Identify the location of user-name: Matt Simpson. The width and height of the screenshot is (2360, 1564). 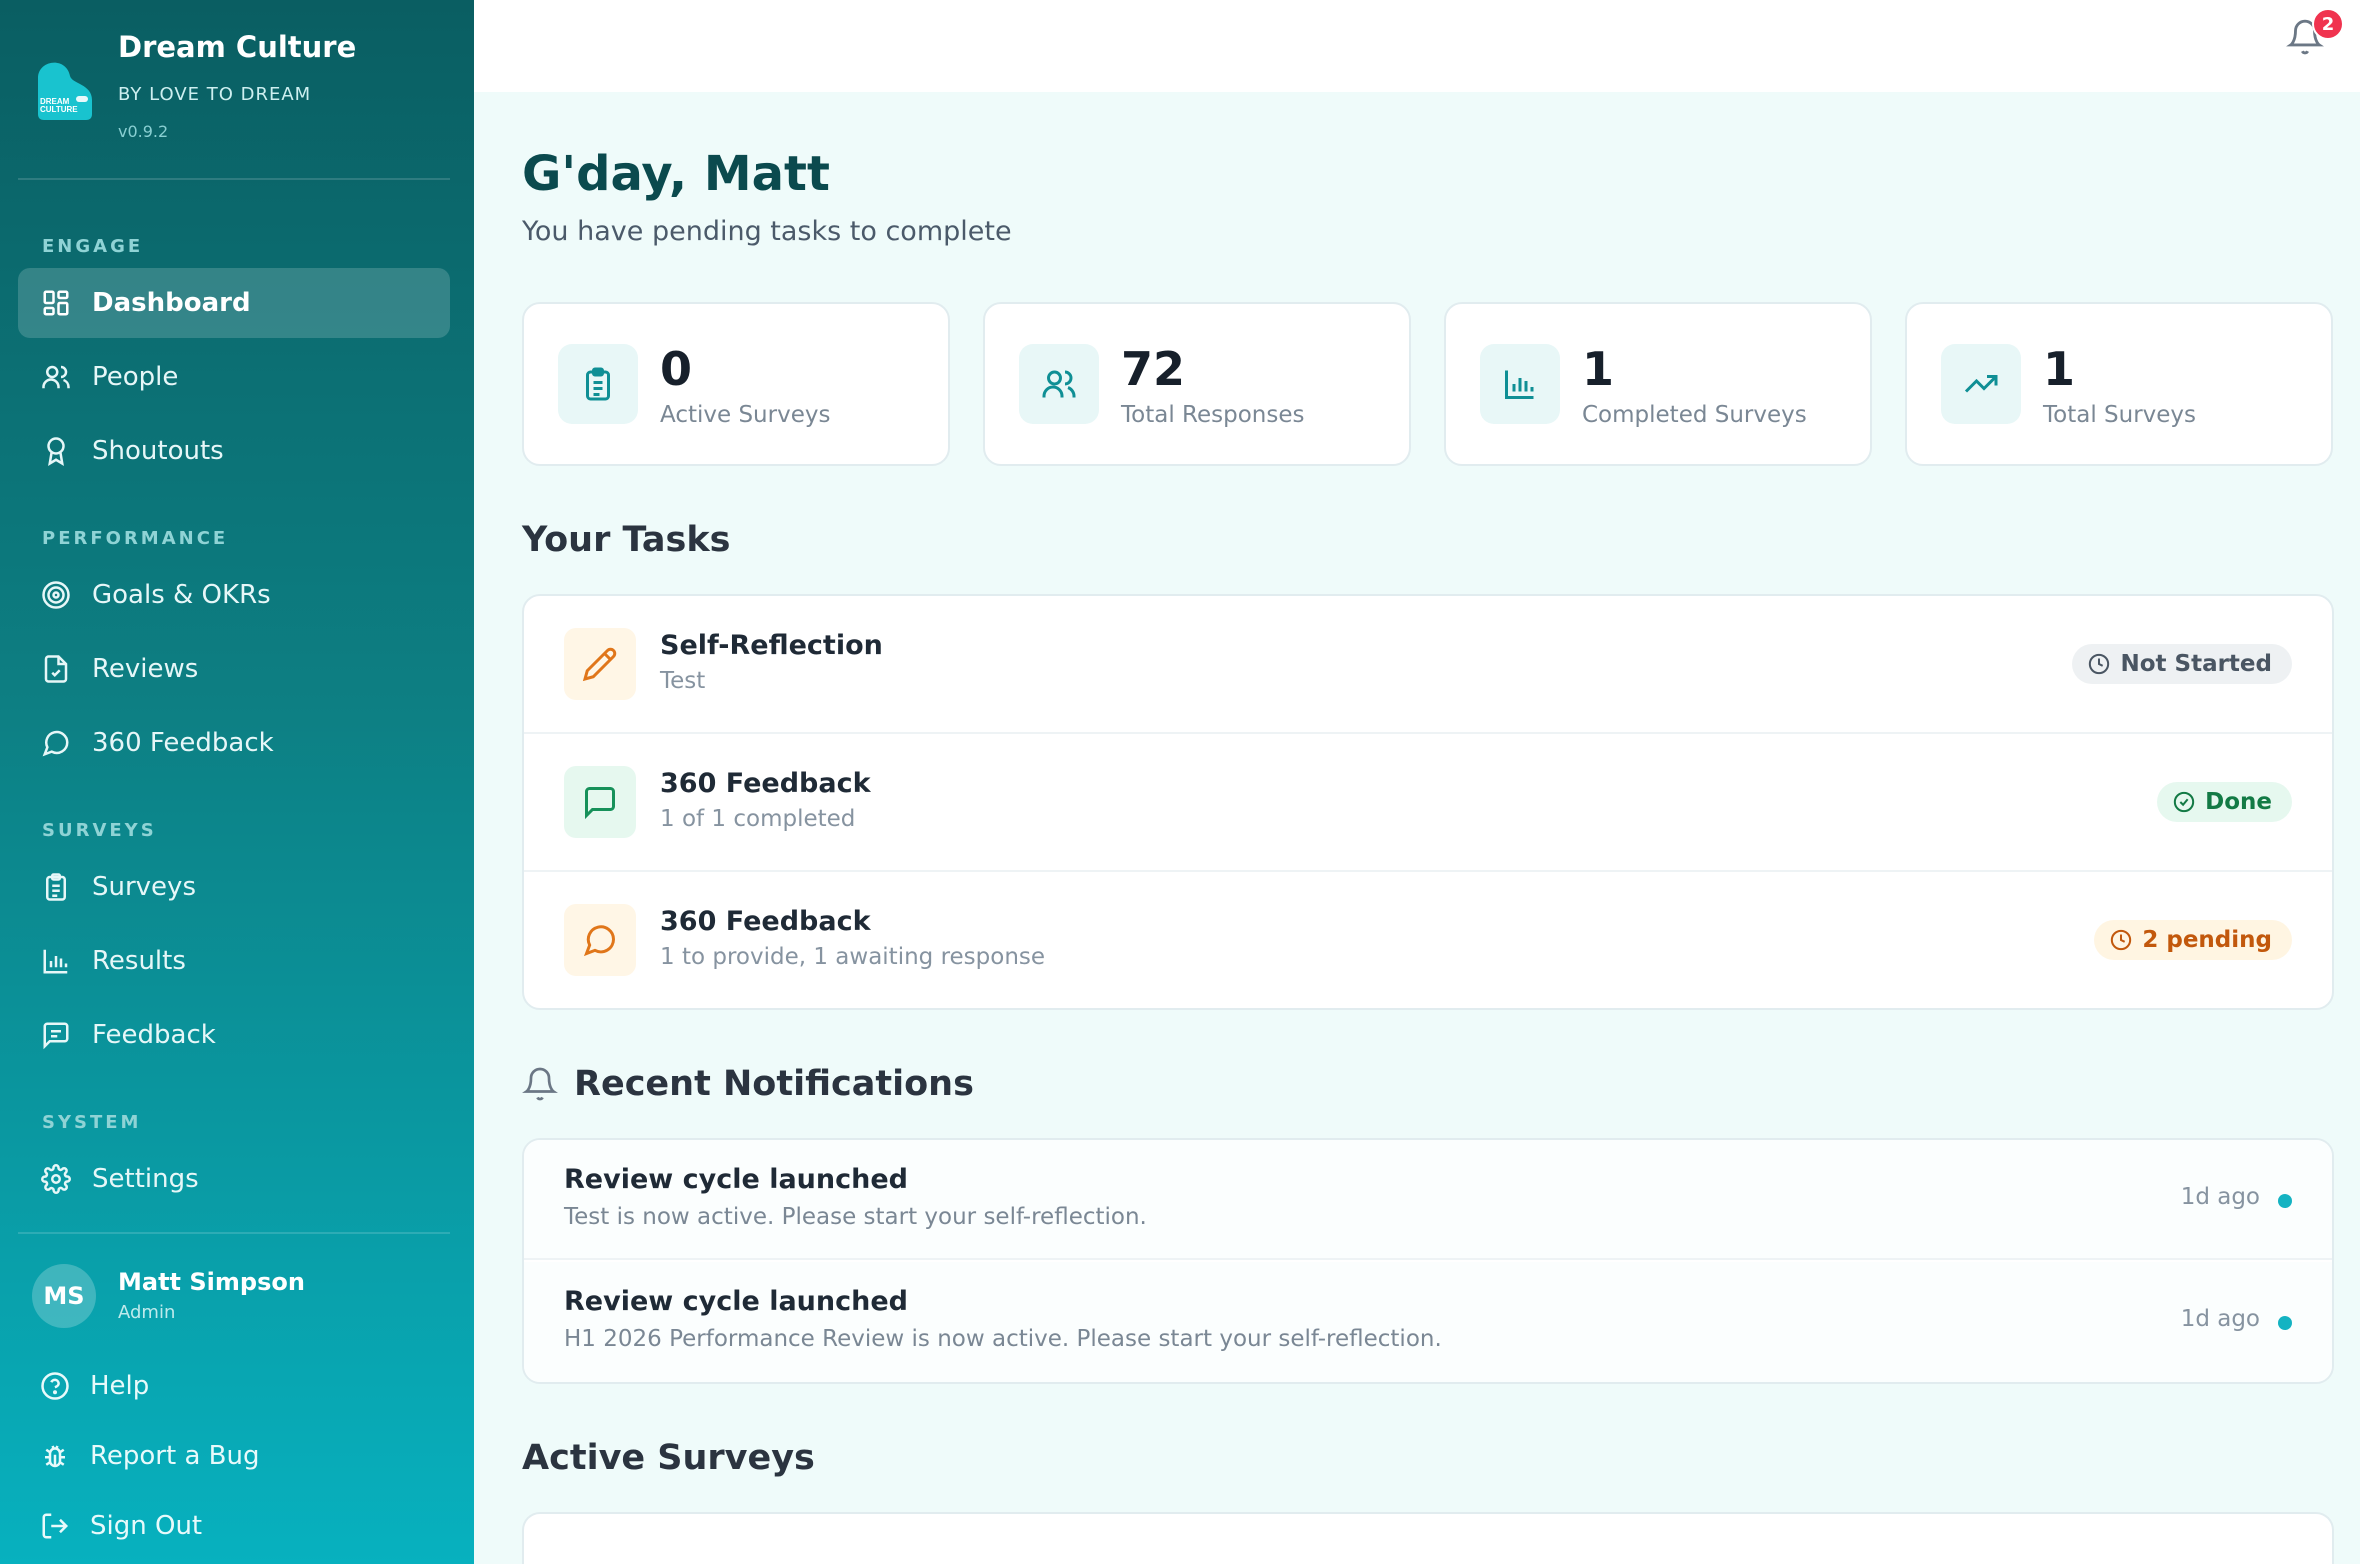
(211, 1282).